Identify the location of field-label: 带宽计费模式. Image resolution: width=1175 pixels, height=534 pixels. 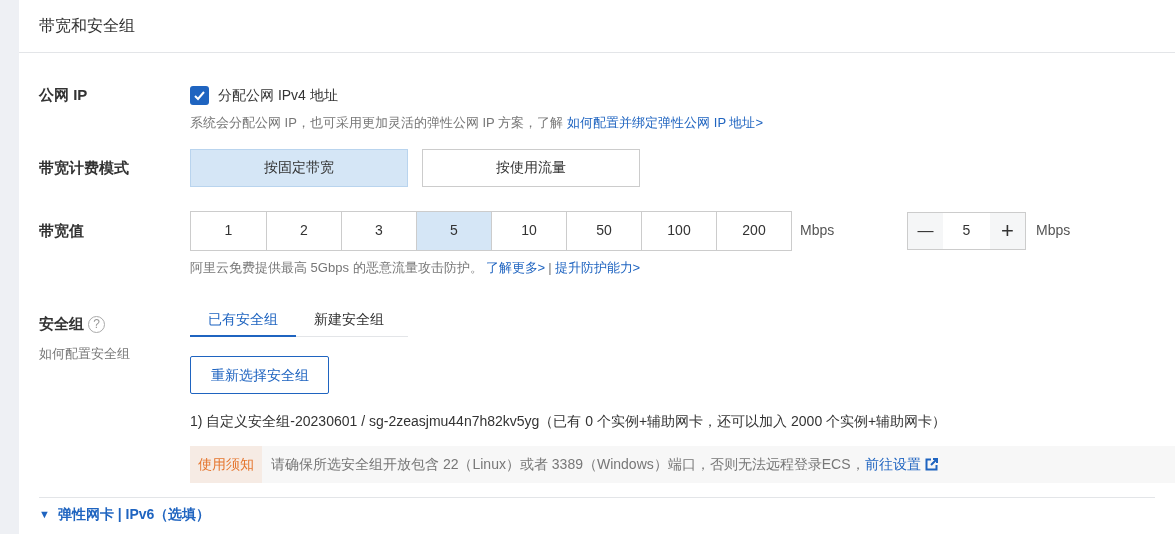
(84, 167).